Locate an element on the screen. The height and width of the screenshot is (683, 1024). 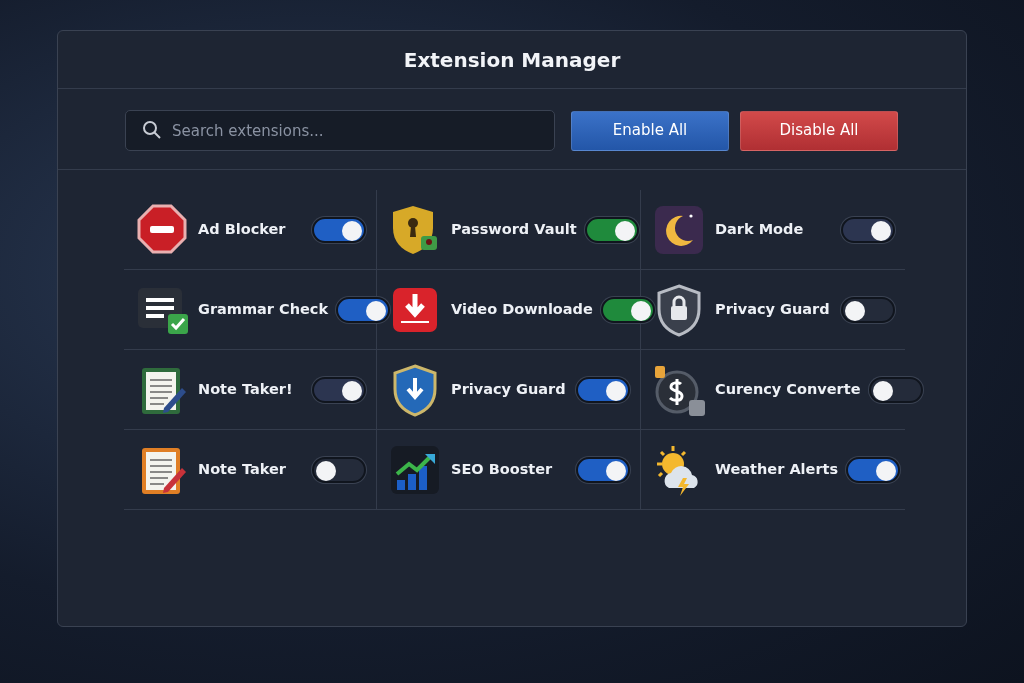
extension-name: Dark Mode is located at coordinates (760, 229).